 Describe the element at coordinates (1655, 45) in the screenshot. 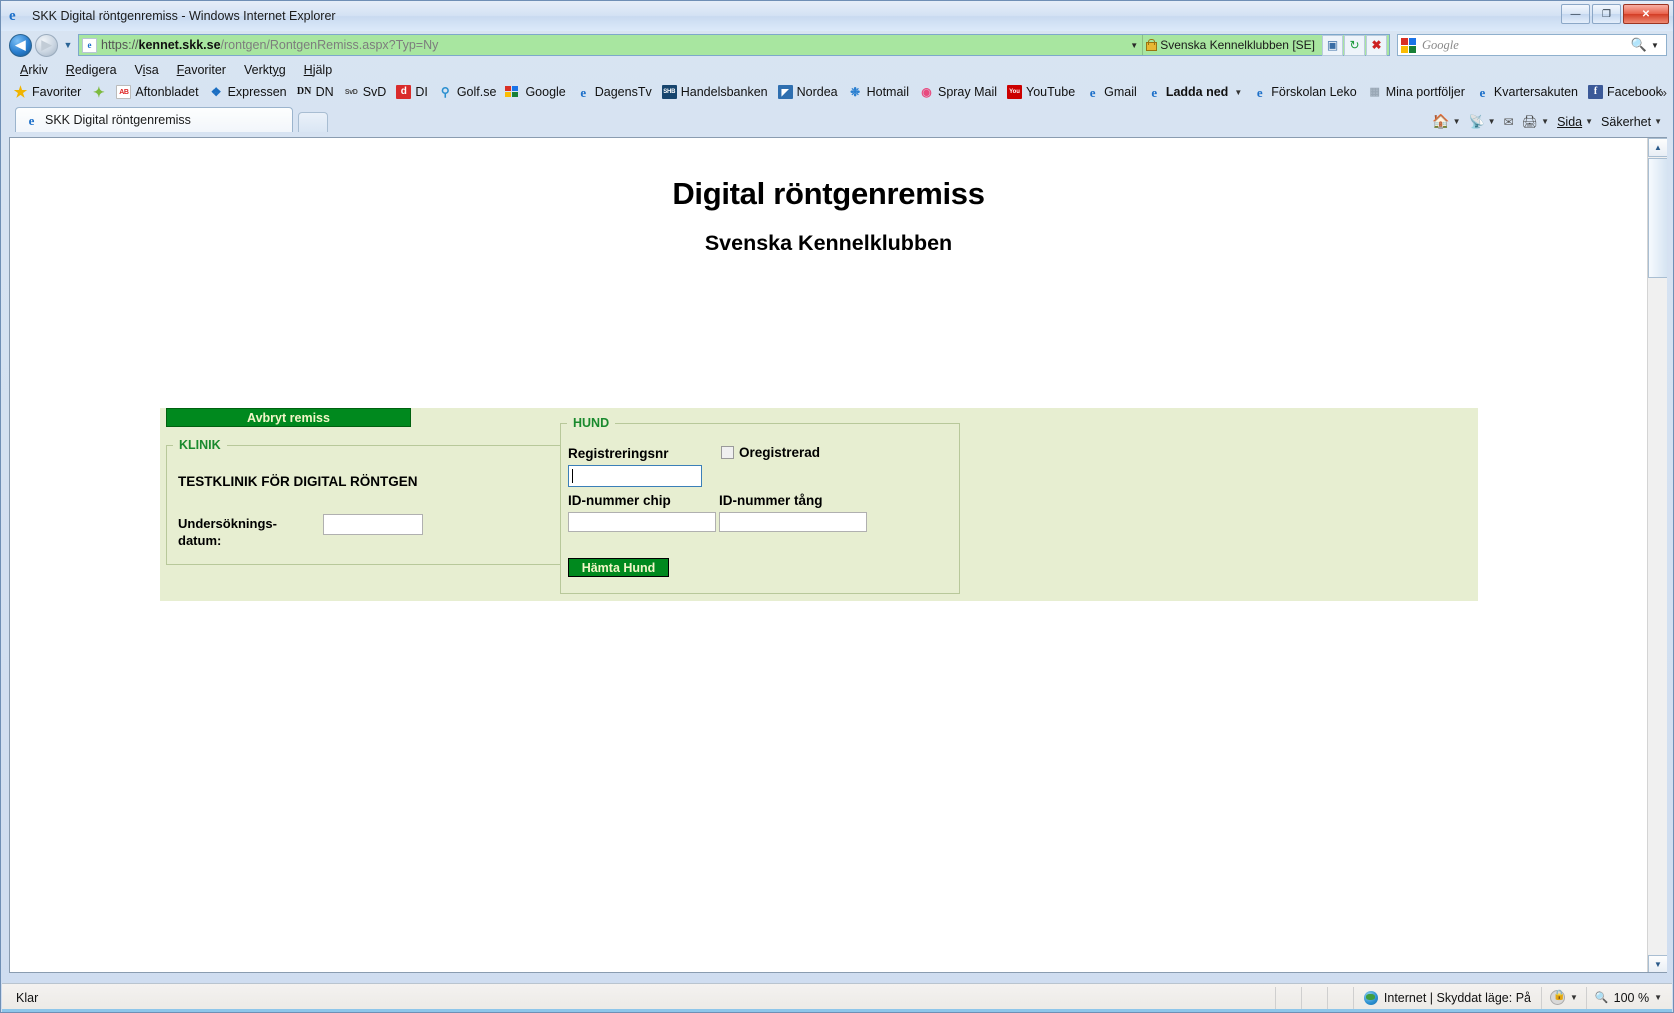

I see `search-provider-dropdown-icon: ▼` at that location.